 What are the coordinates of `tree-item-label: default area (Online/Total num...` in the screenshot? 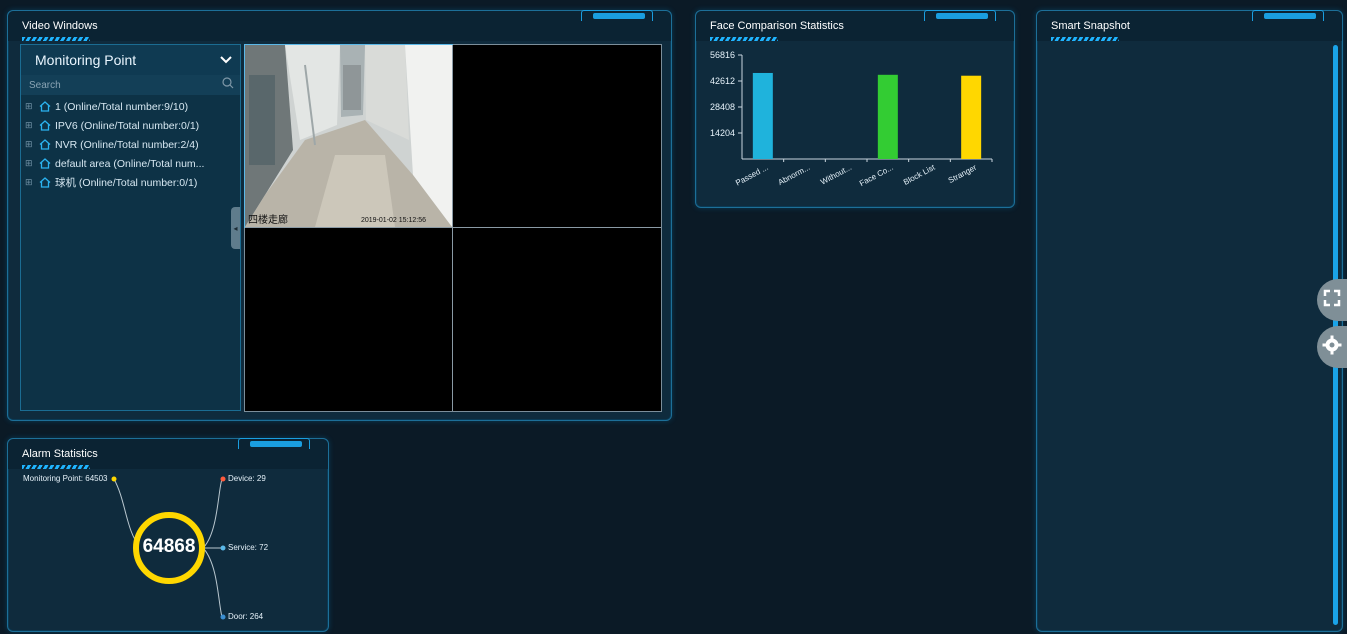 It's located at (130, 163).